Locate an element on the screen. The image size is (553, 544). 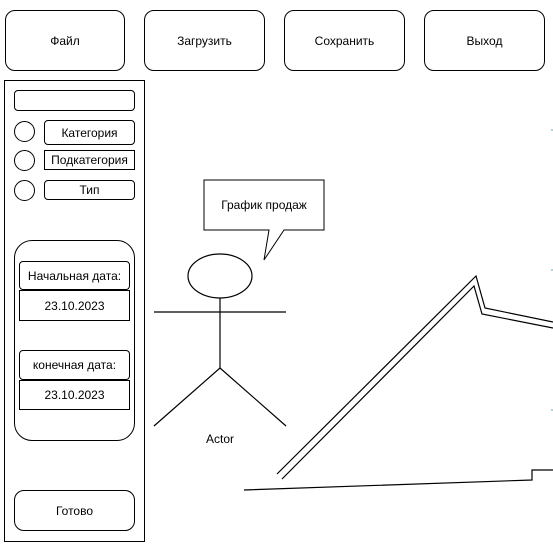
actor-label: Actor is located at coordinates (219, 439).